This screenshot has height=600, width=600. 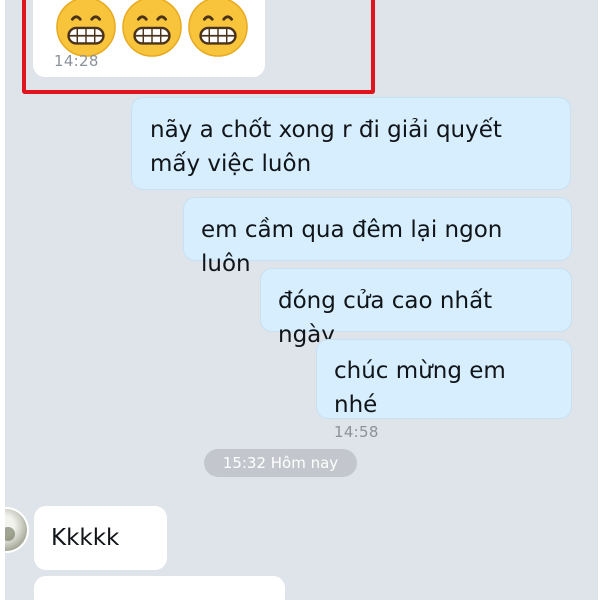 What do you see at coordinates (416, 308) in the screenshot?
I see `message-bubble-outgoing: đóng cửa cao nhất ngày` at bounding box center [416, 308].